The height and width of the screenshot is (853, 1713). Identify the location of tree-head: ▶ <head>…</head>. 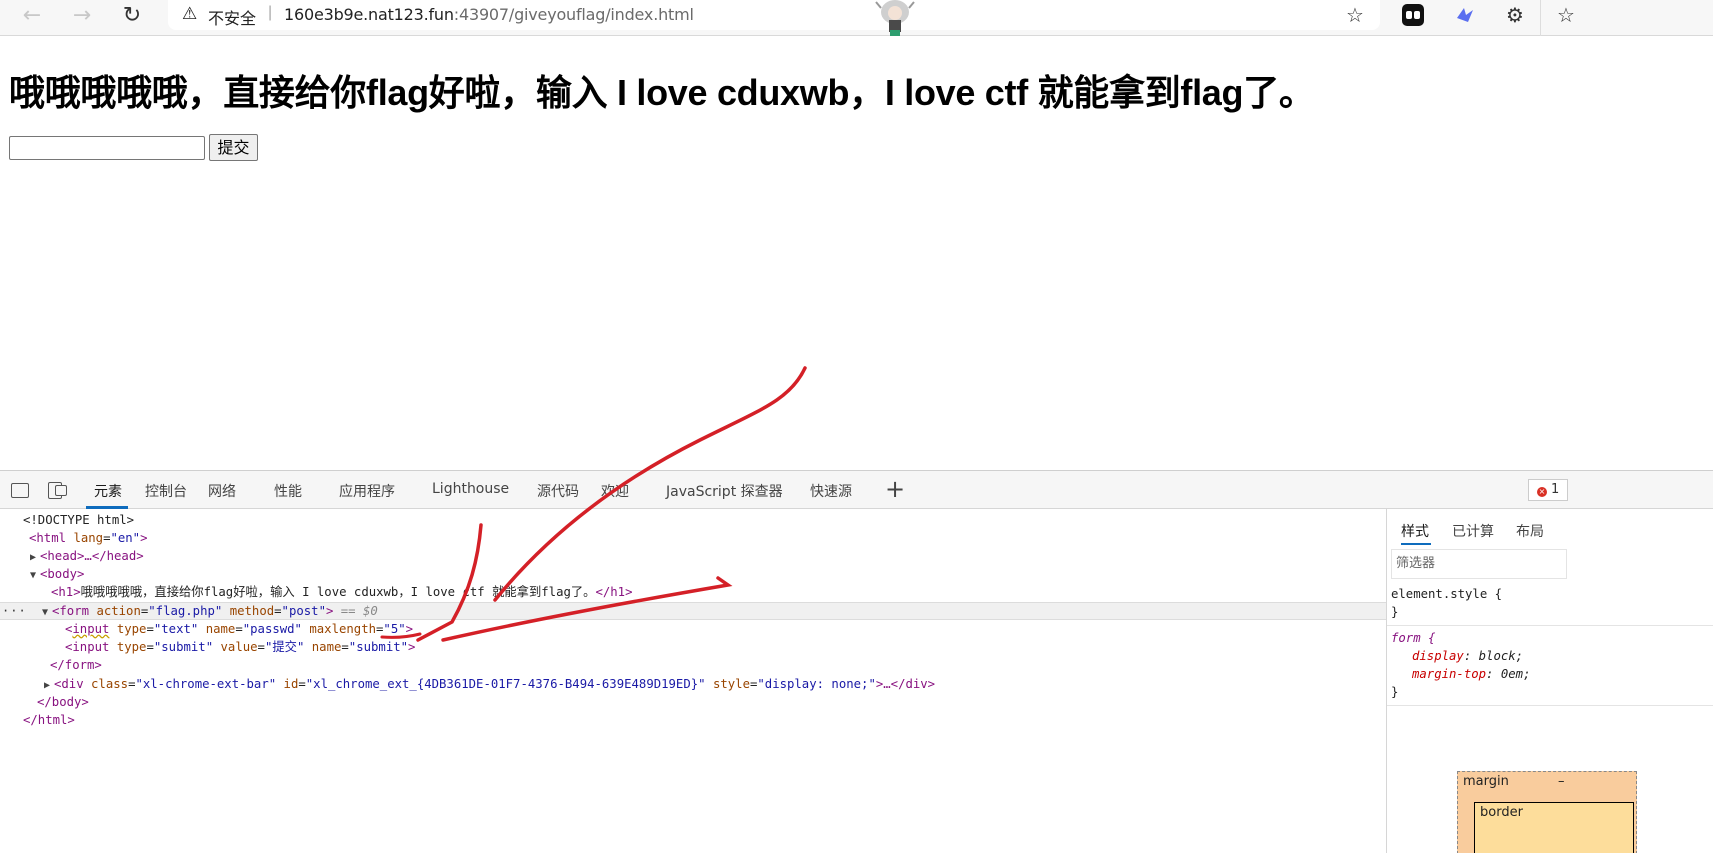
(87, 556).